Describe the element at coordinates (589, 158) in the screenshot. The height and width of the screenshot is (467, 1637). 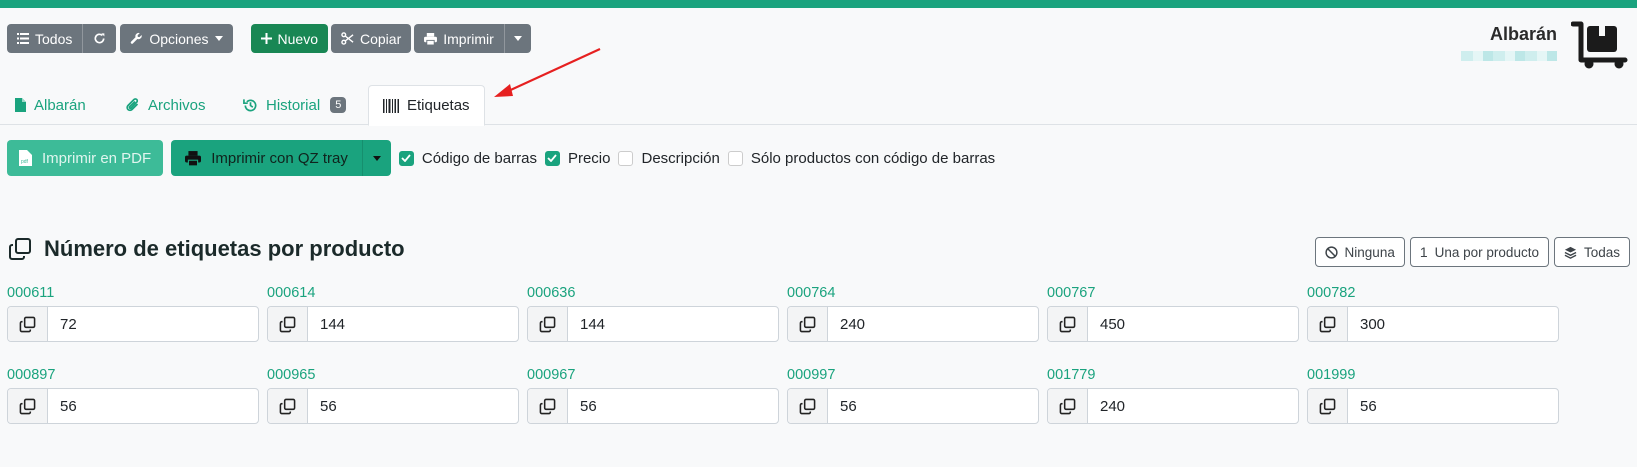
I see `checkbox-label: Precio` at that location.